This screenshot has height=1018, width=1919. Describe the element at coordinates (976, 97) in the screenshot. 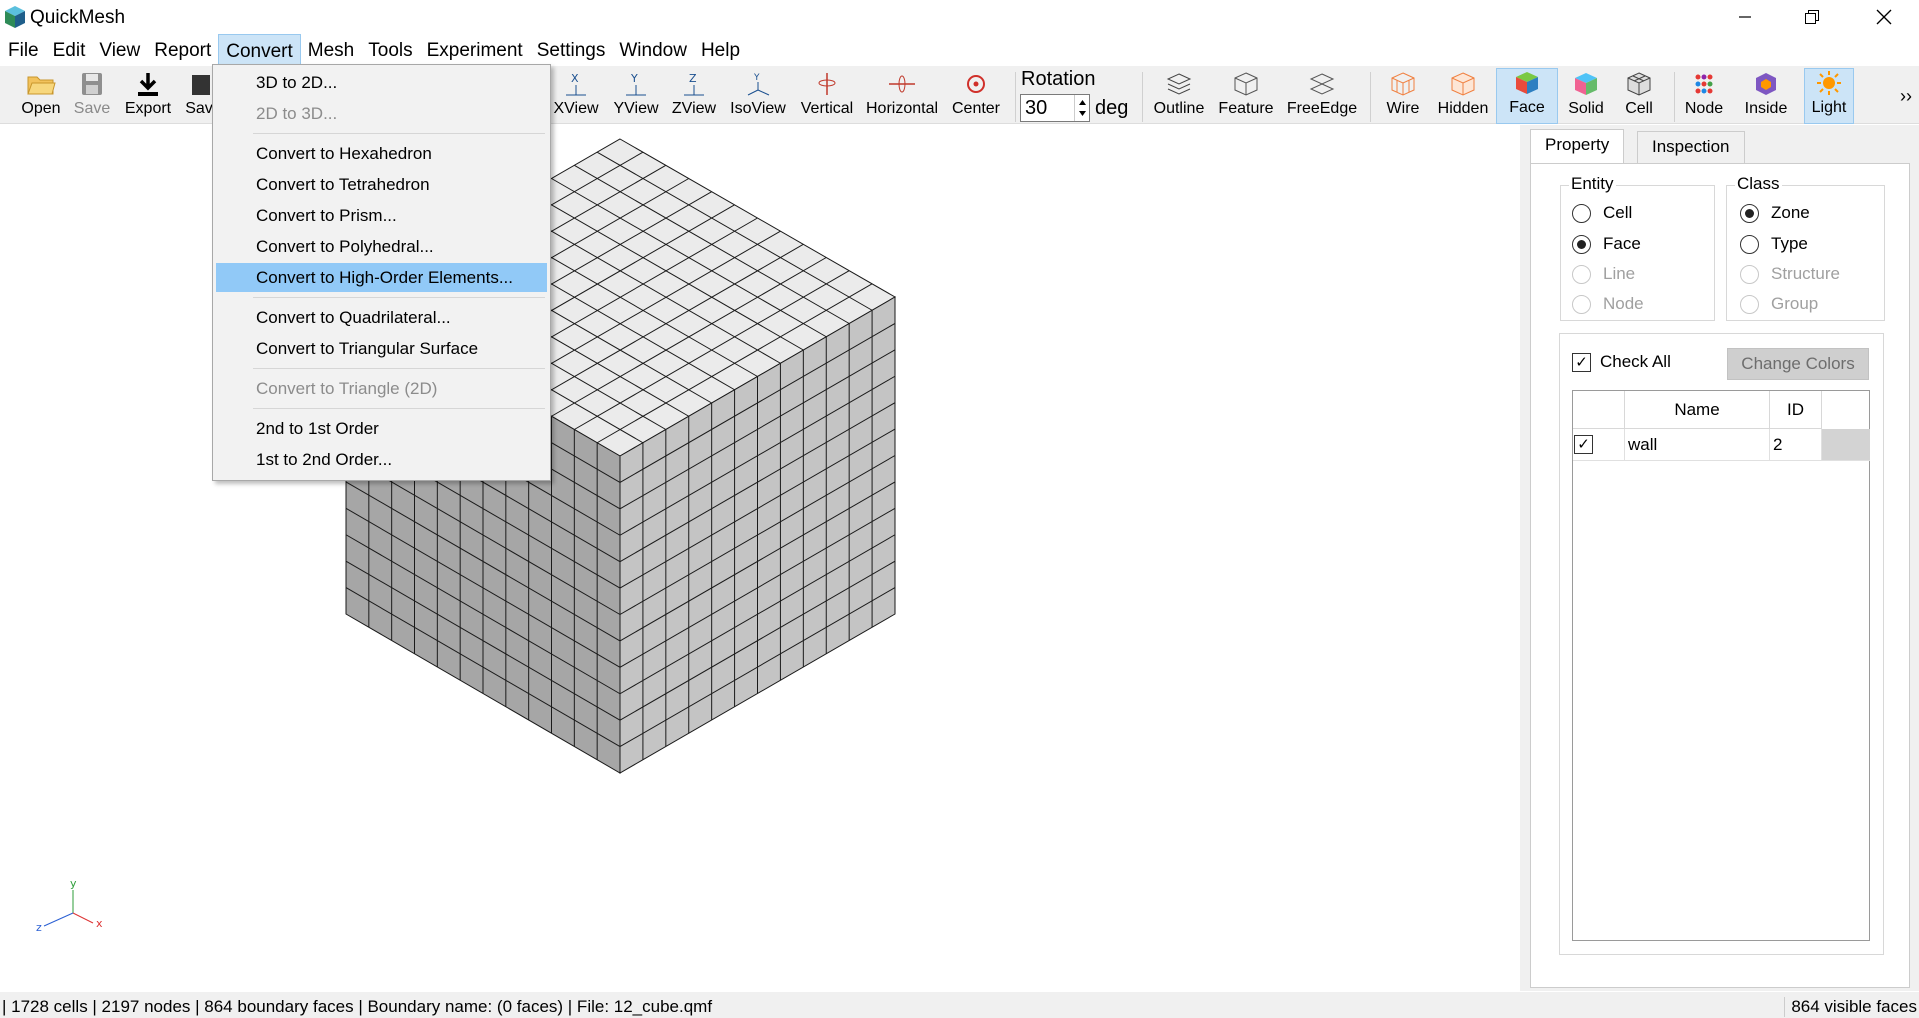

I see `center-button: Center` at that location.